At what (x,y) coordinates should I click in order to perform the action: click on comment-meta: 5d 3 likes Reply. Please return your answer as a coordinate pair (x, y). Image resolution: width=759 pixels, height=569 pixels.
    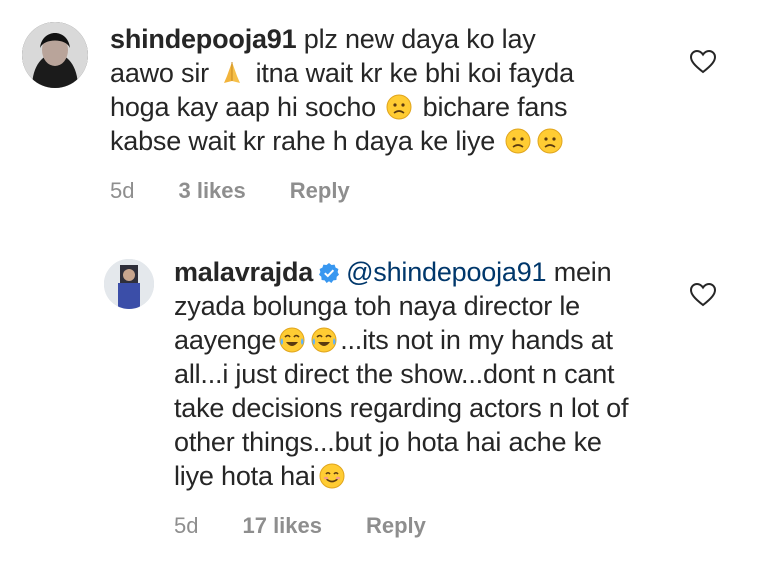
    Looking at the image, I should click on (416, 191).